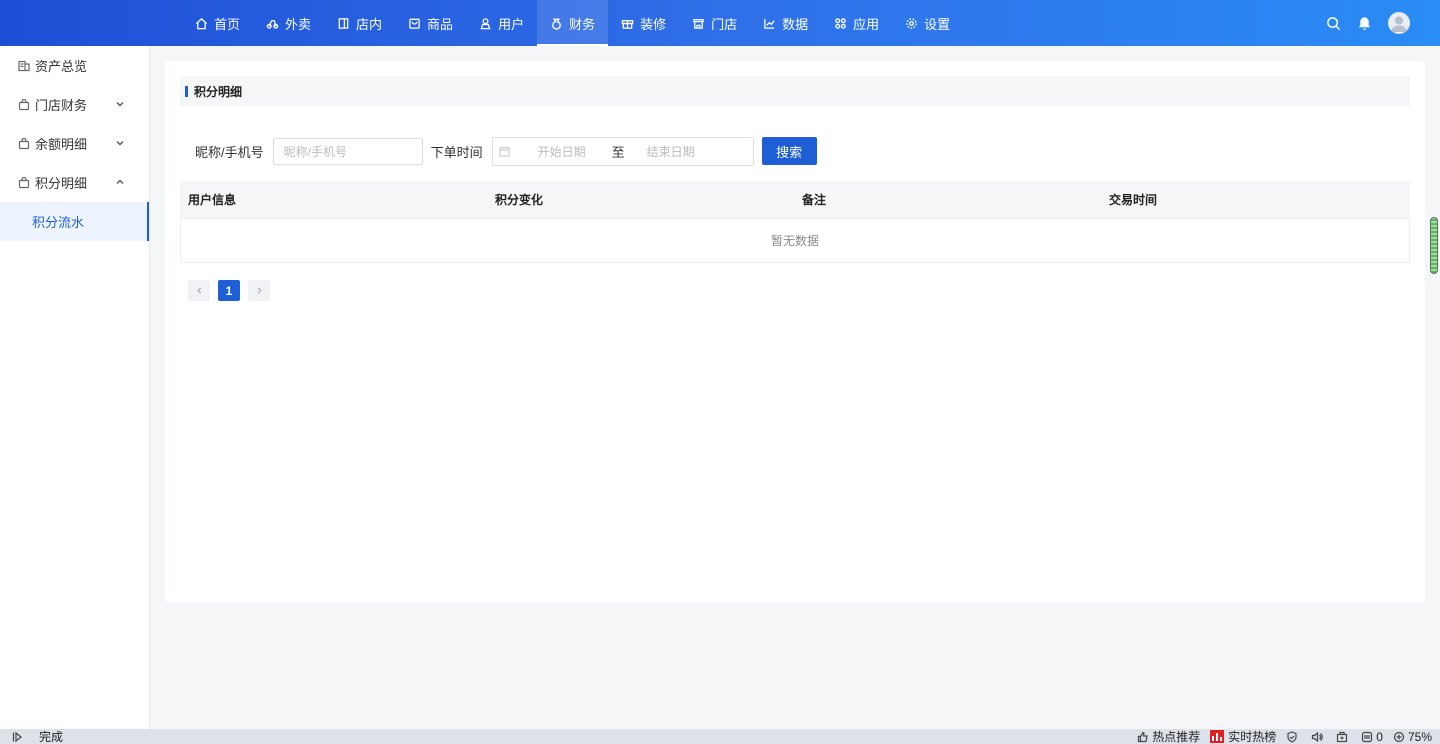 The height and width of the screenshot is (744, 1440). I want to click on empty-text: 暂无数据, so click(794, 241).